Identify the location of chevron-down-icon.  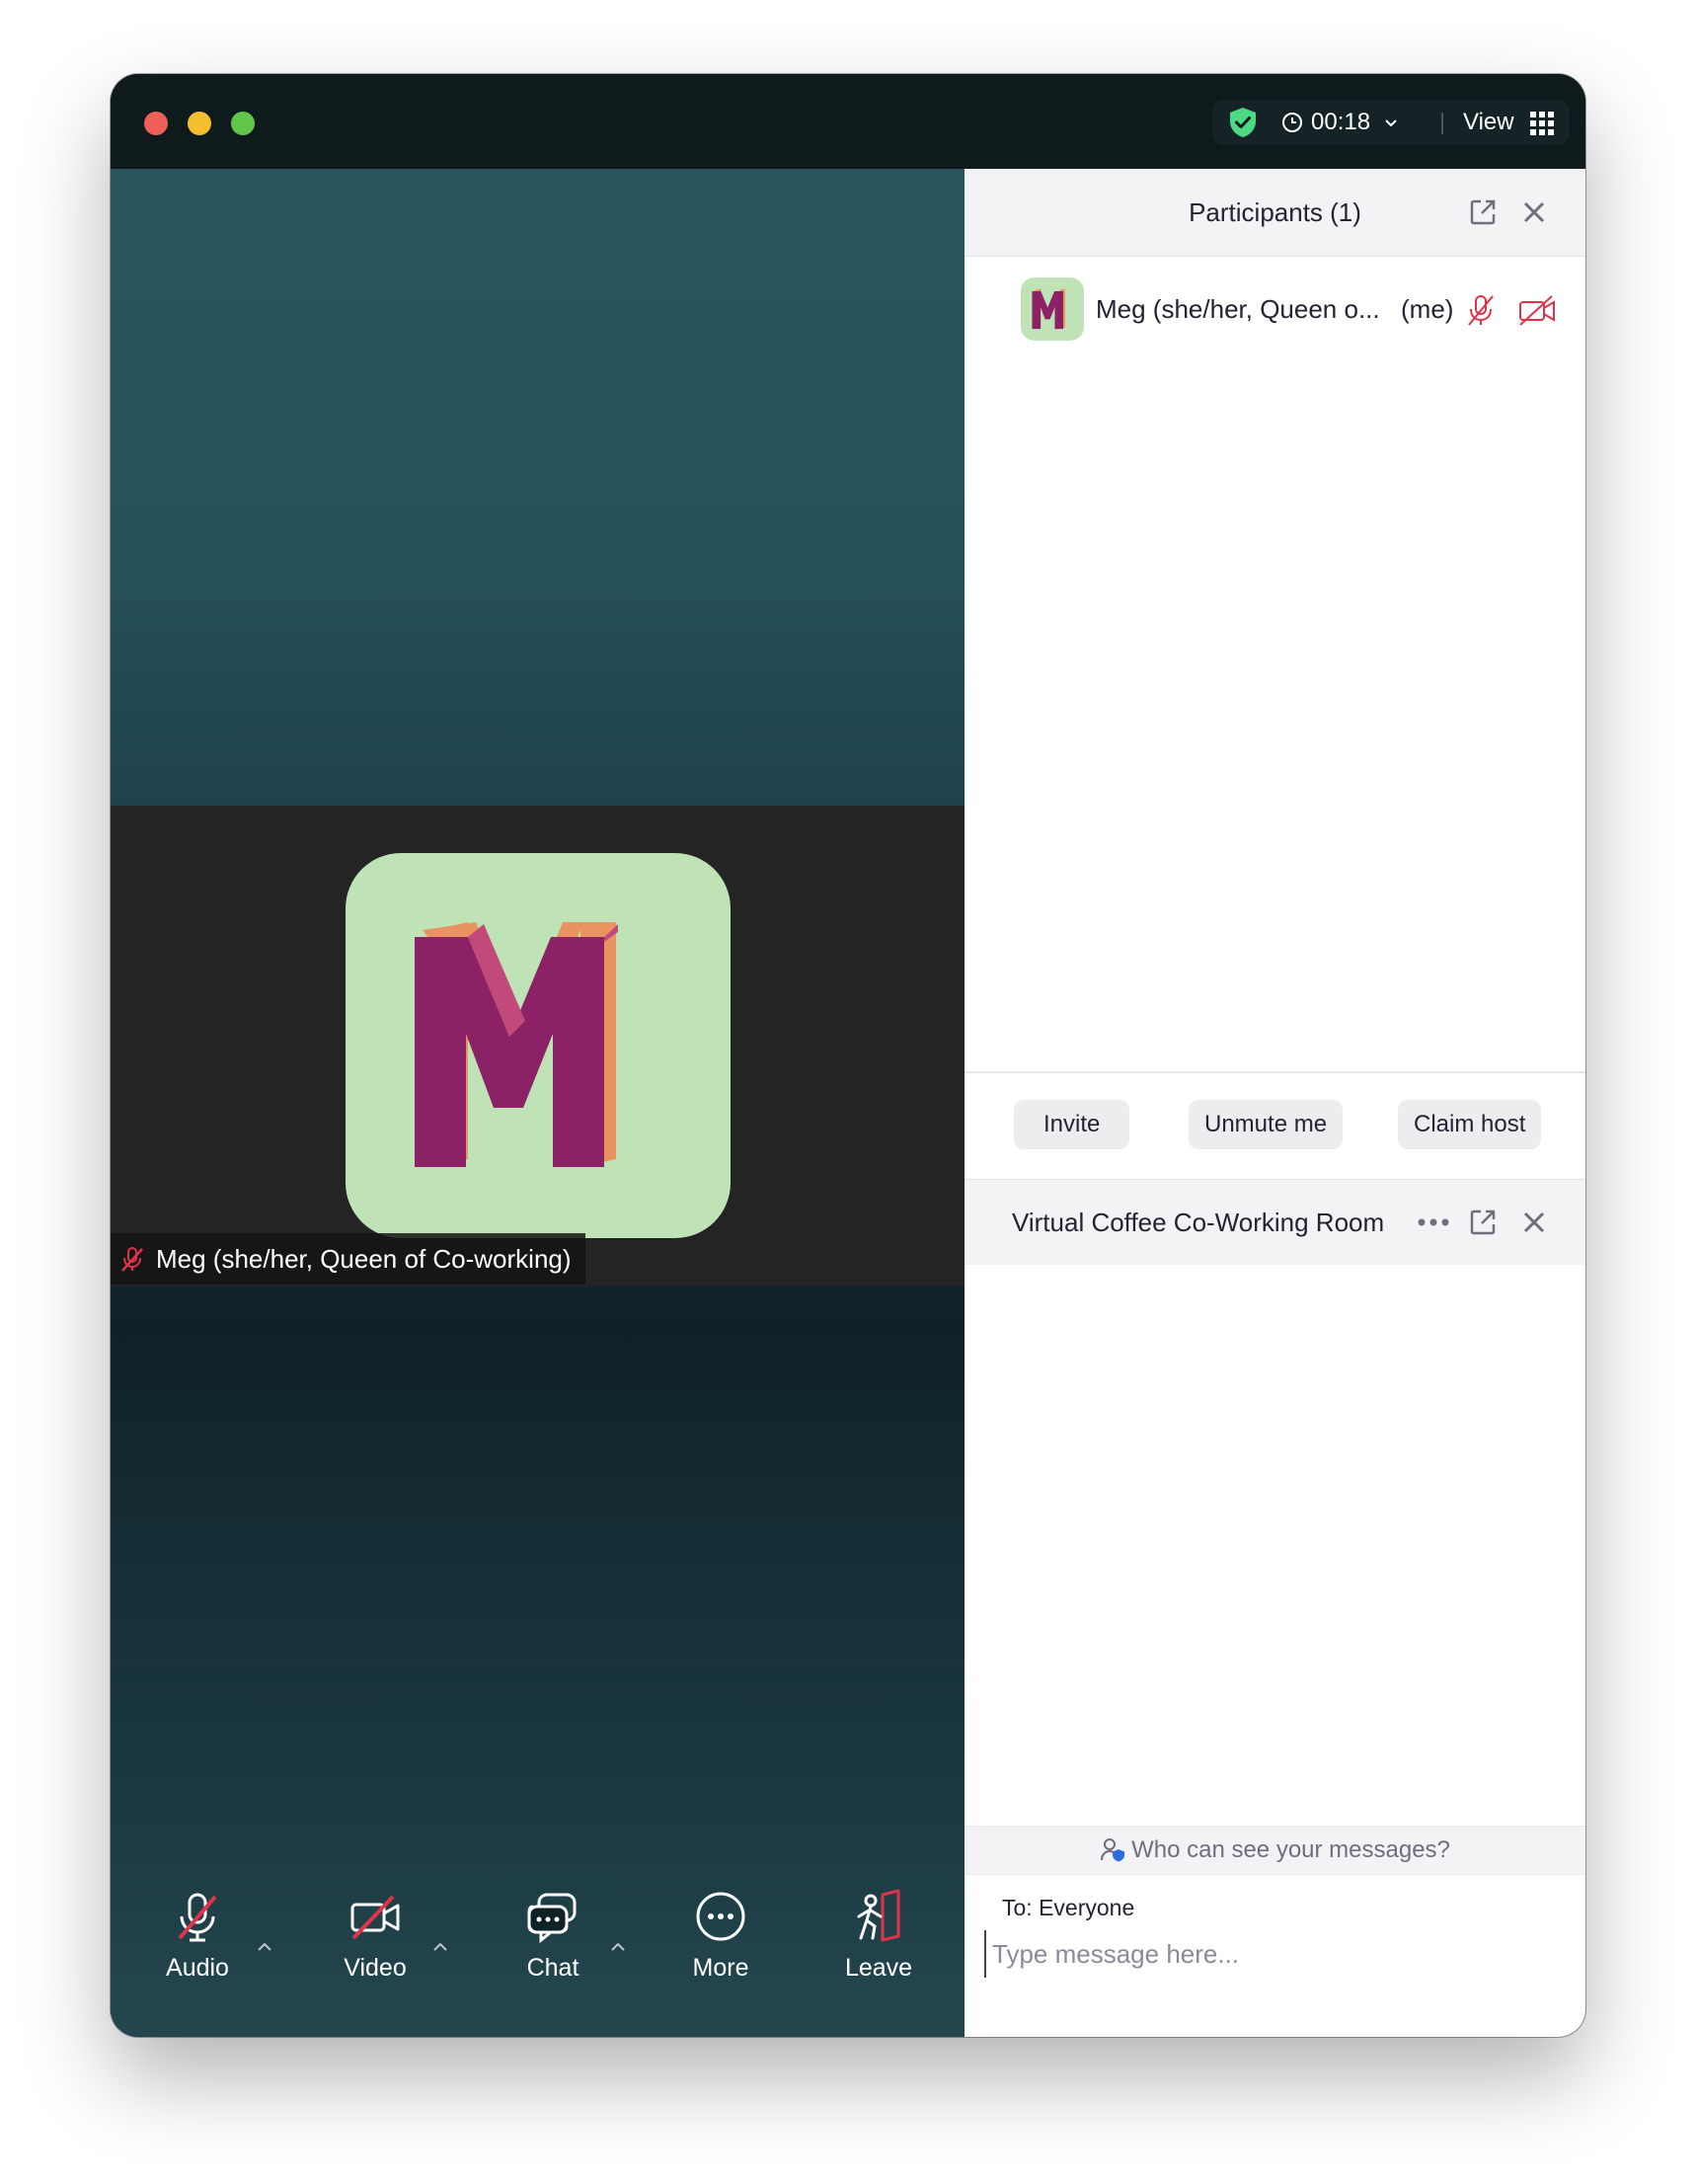
(1391, 123).